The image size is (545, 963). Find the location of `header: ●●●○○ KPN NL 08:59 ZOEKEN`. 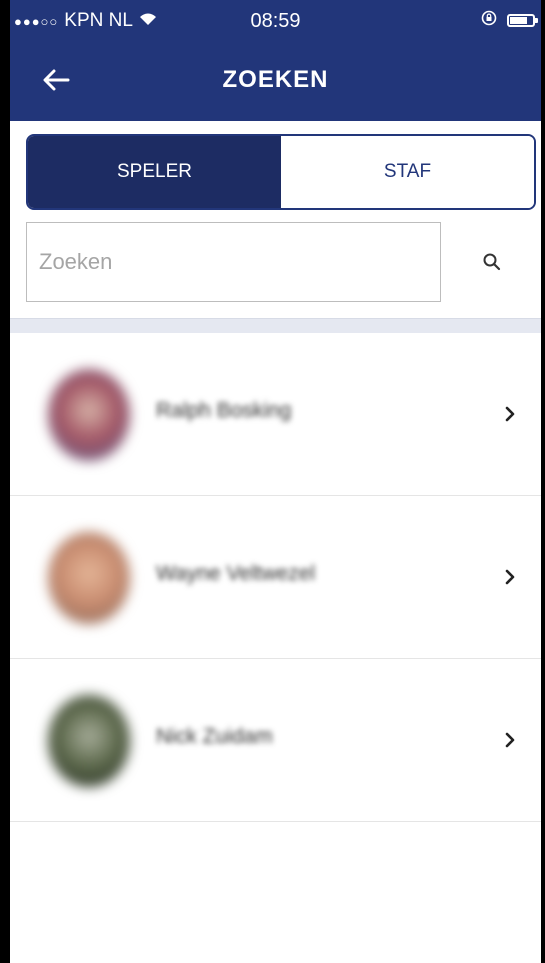

header: ●●●○○ KPN NL 08:59 ZOEKEN is located at coordinates (275, 60).